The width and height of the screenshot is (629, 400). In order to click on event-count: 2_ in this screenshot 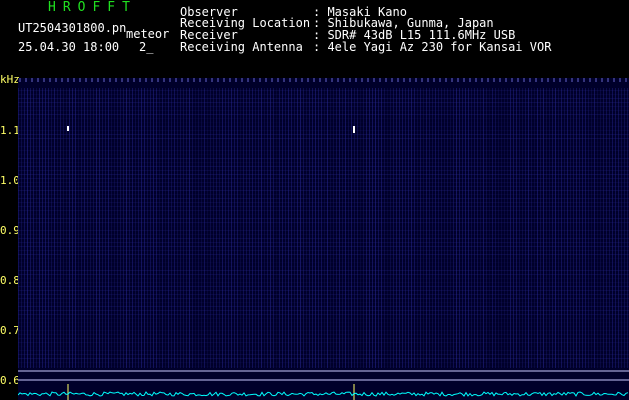, I will do `click(146, 47)`.